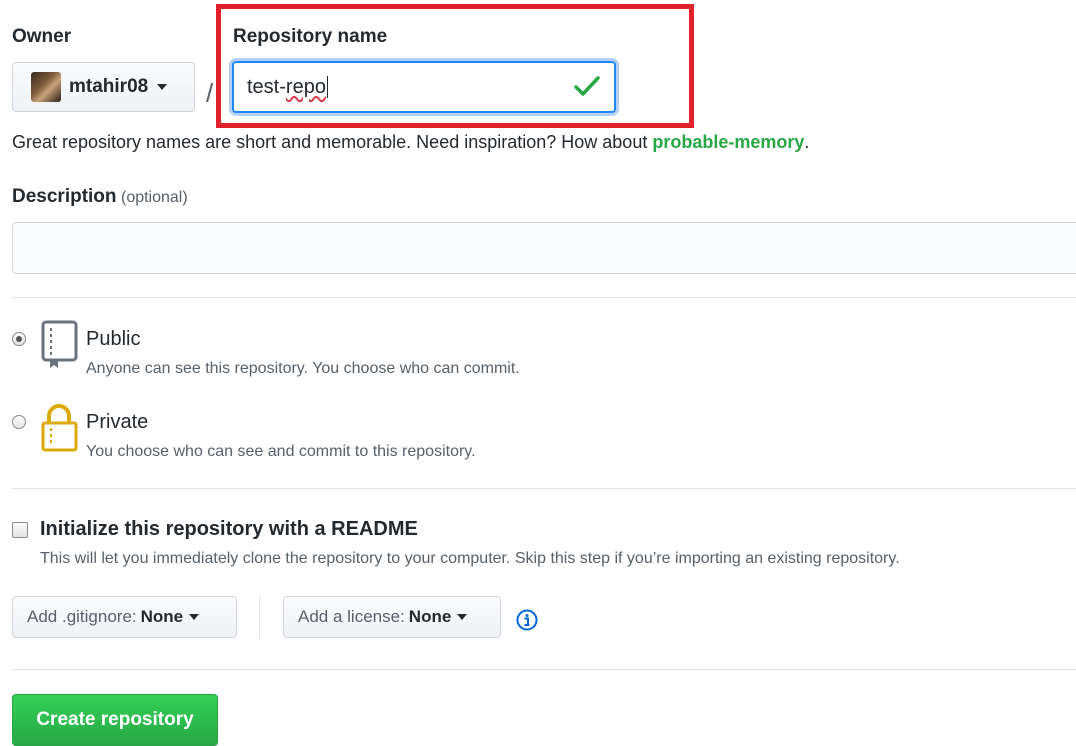  I want to click on checkmark-icon, so click(587, 86).